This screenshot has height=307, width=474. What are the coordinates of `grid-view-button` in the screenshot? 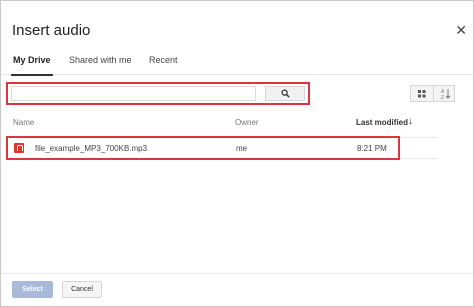 It's located at (422, 93).